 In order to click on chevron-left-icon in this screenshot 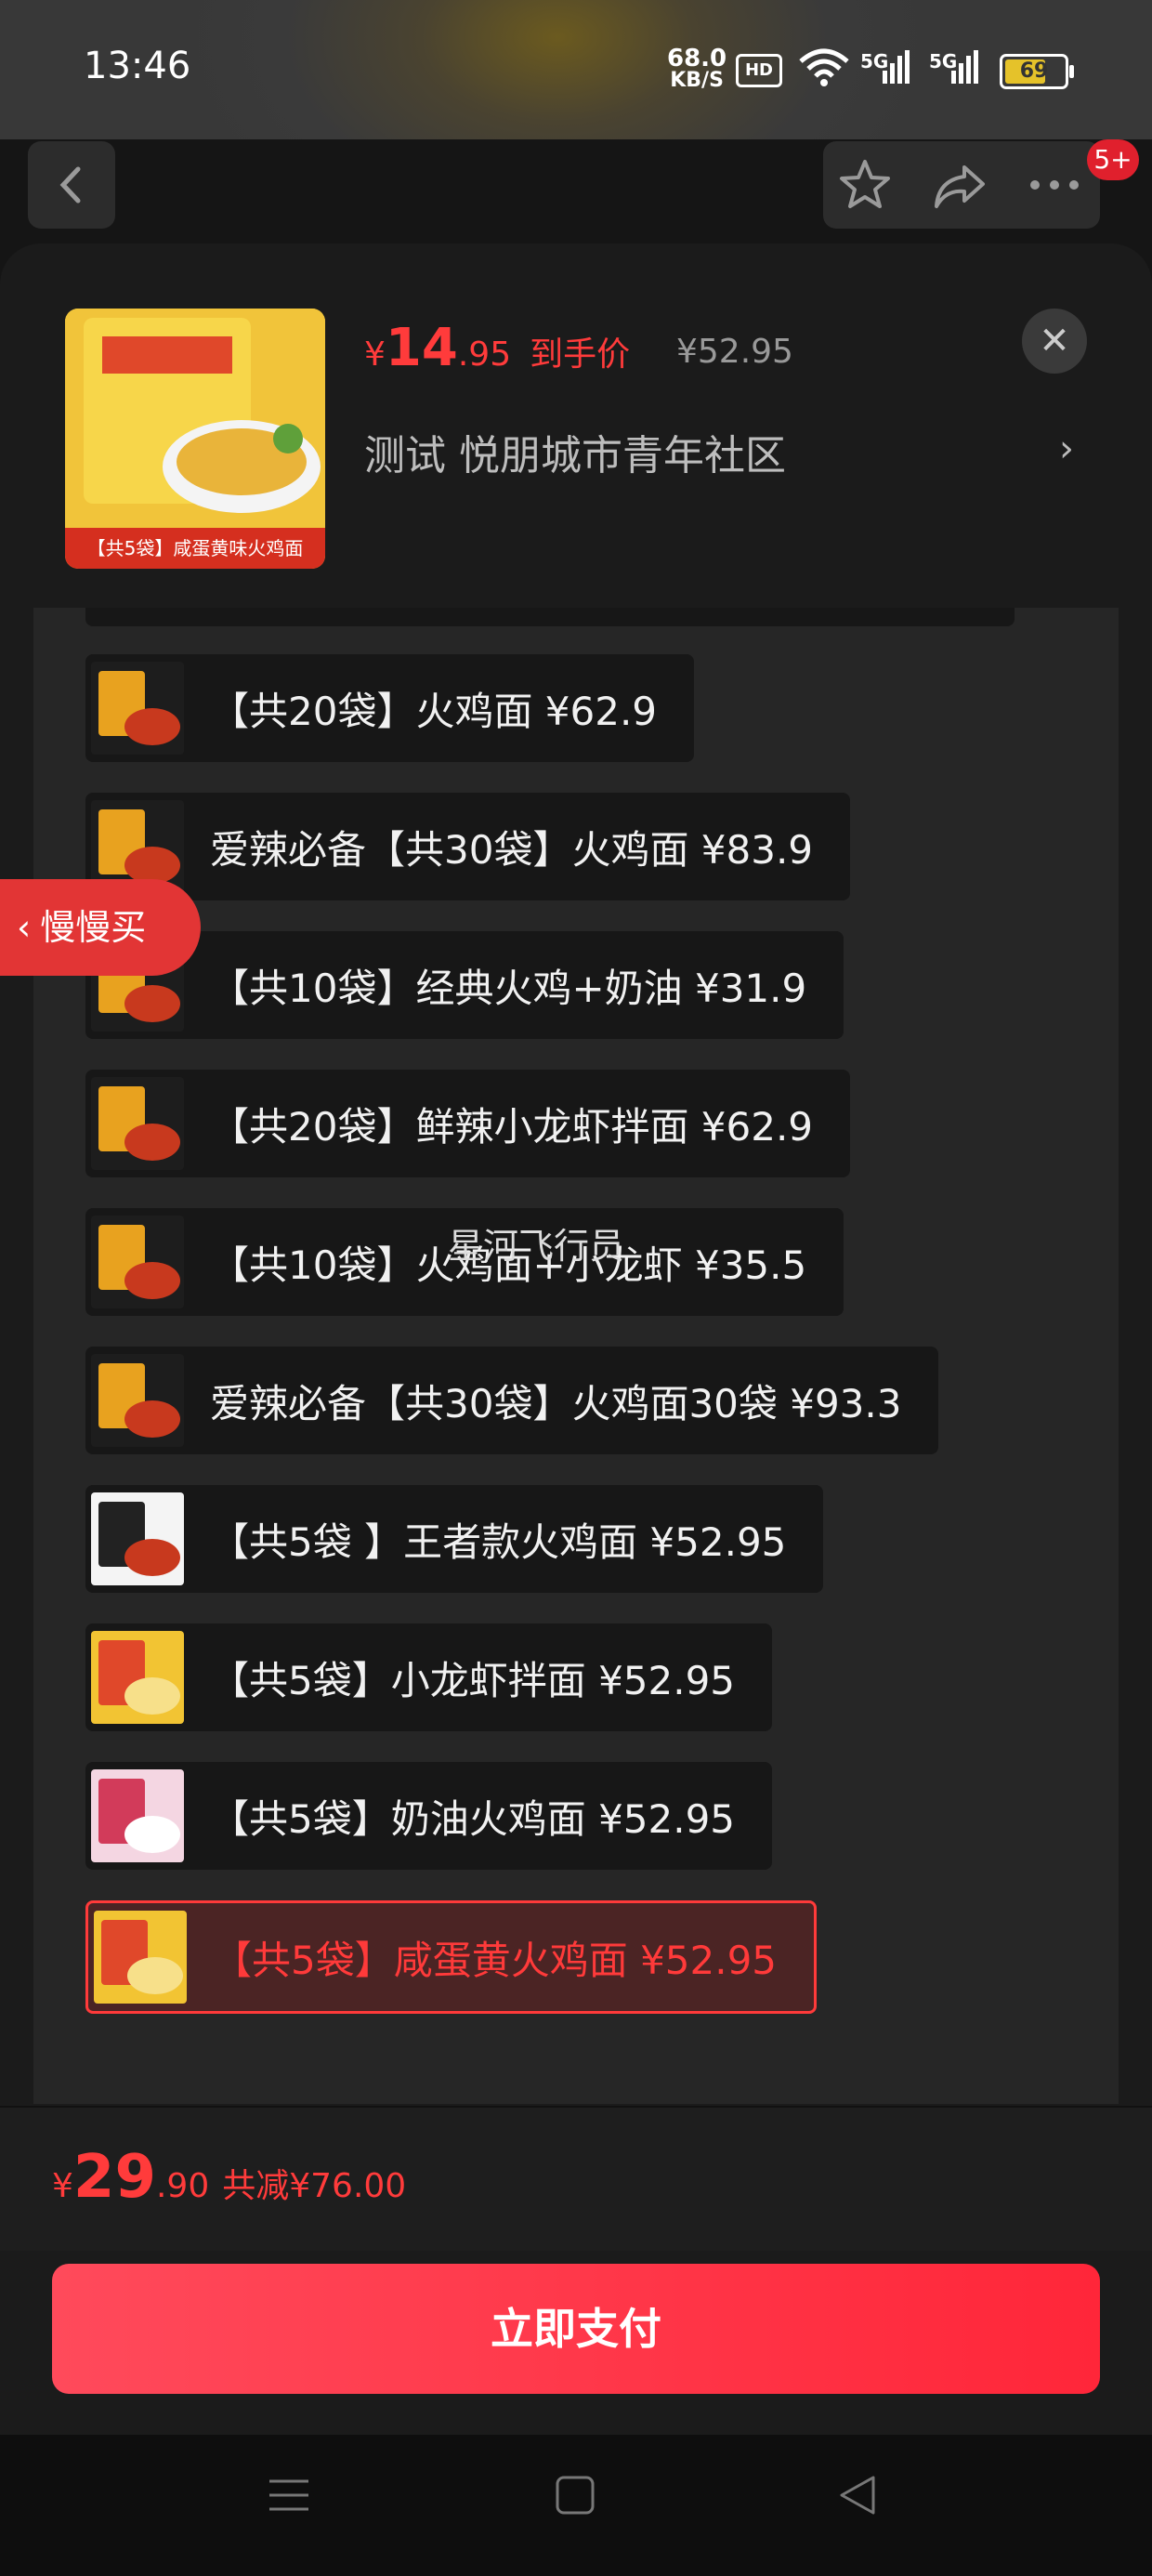, I will do `click(70, 185)`.